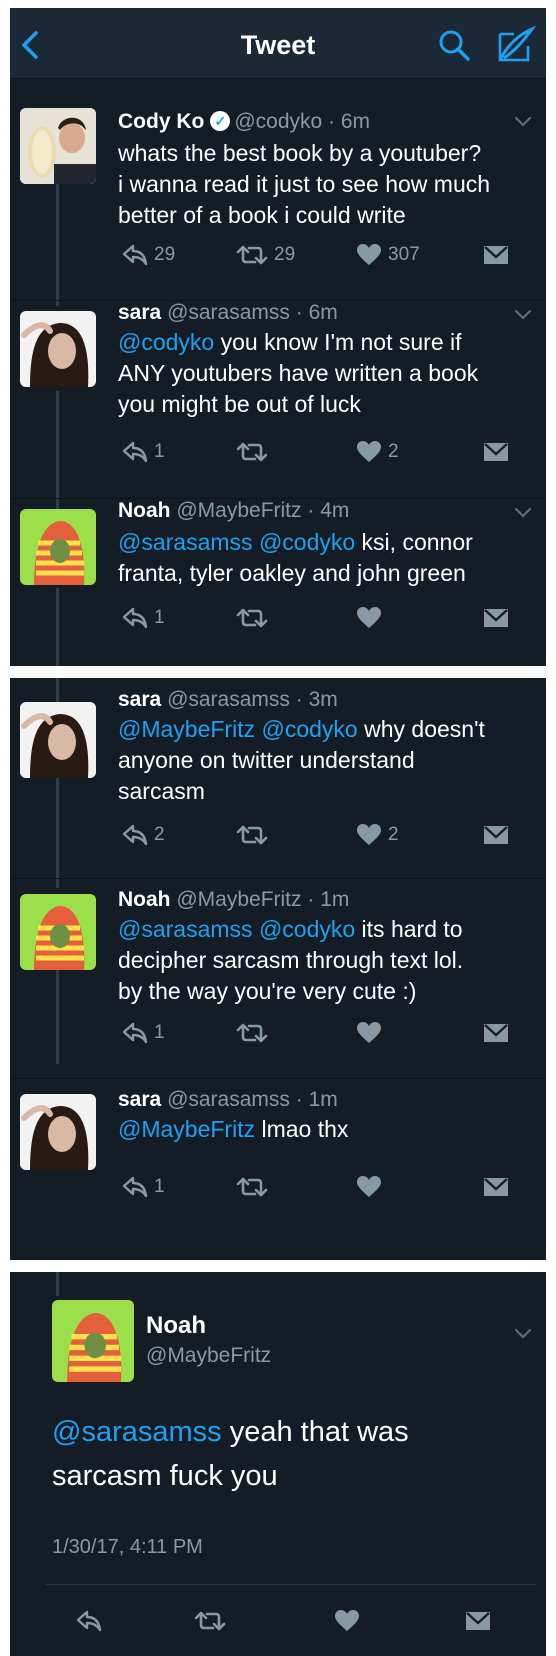  What do you see at coordinates (323, 835) in the screenshot?
I see `tweet-actions: 2 2` at bounding box center [323, 835].